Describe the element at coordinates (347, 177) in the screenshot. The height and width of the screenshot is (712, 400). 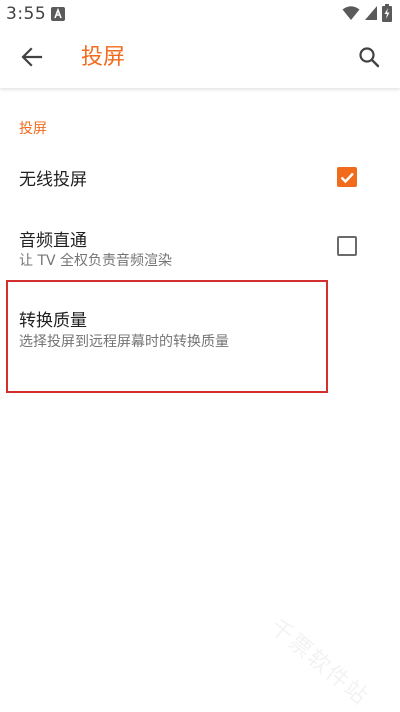
I see `wireless-cast-checkbox` at that location.